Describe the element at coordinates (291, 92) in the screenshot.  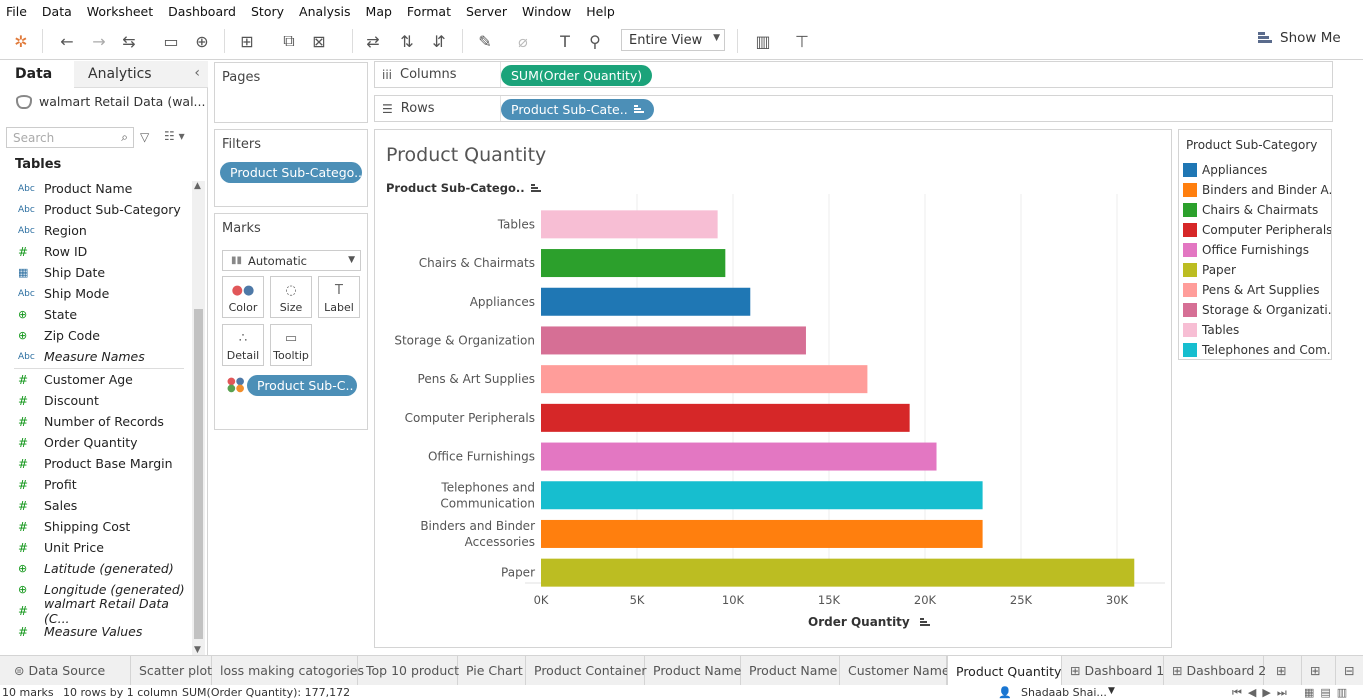
I see `pages-card: Pages` at that location.